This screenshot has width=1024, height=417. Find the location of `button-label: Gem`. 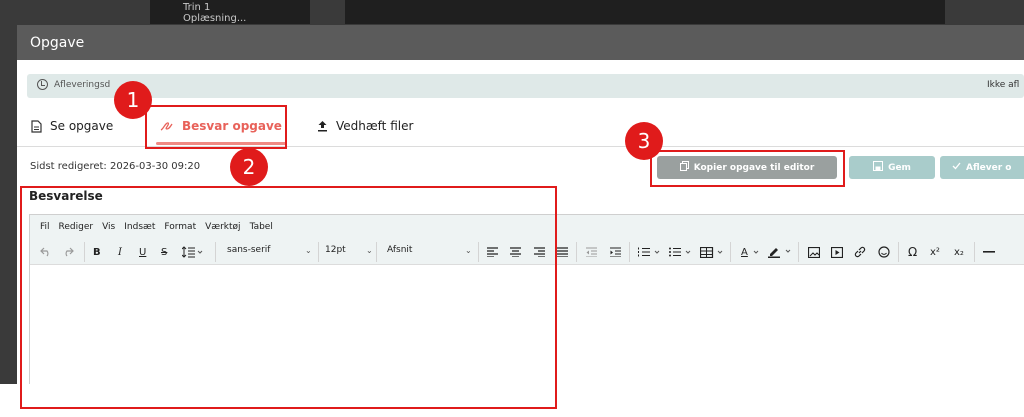

button-label: Gem is located at coordinates (899, 167).